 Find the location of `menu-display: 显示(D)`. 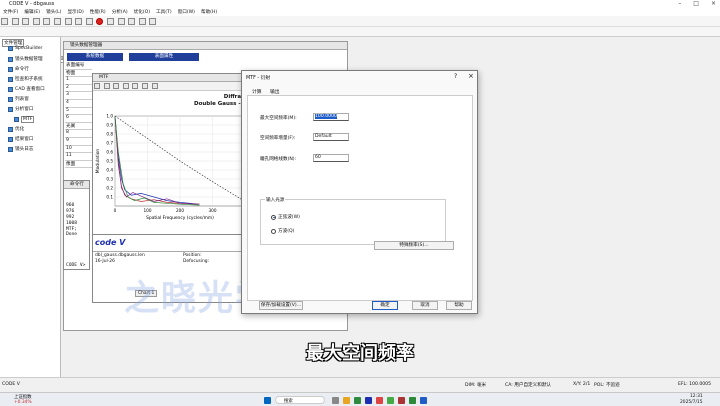

menu-display: 显示(D) is located at coordinates (75, 12).